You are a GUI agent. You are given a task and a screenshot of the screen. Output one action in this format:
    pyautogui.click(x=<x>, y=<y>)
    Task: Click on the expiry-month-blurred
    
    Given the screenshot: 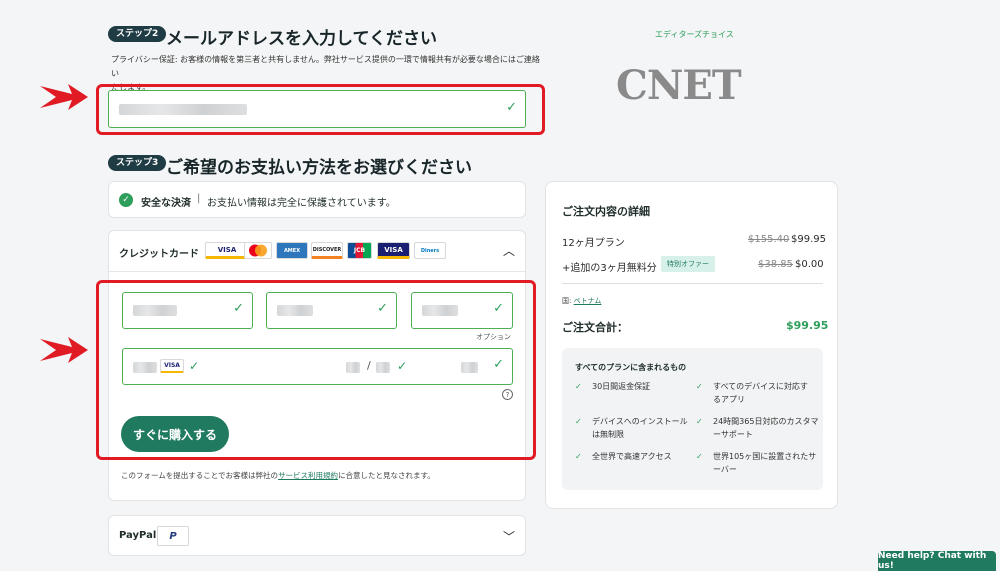 What is the action you would take?
    pyautogui.click(x=353, y=367)
    